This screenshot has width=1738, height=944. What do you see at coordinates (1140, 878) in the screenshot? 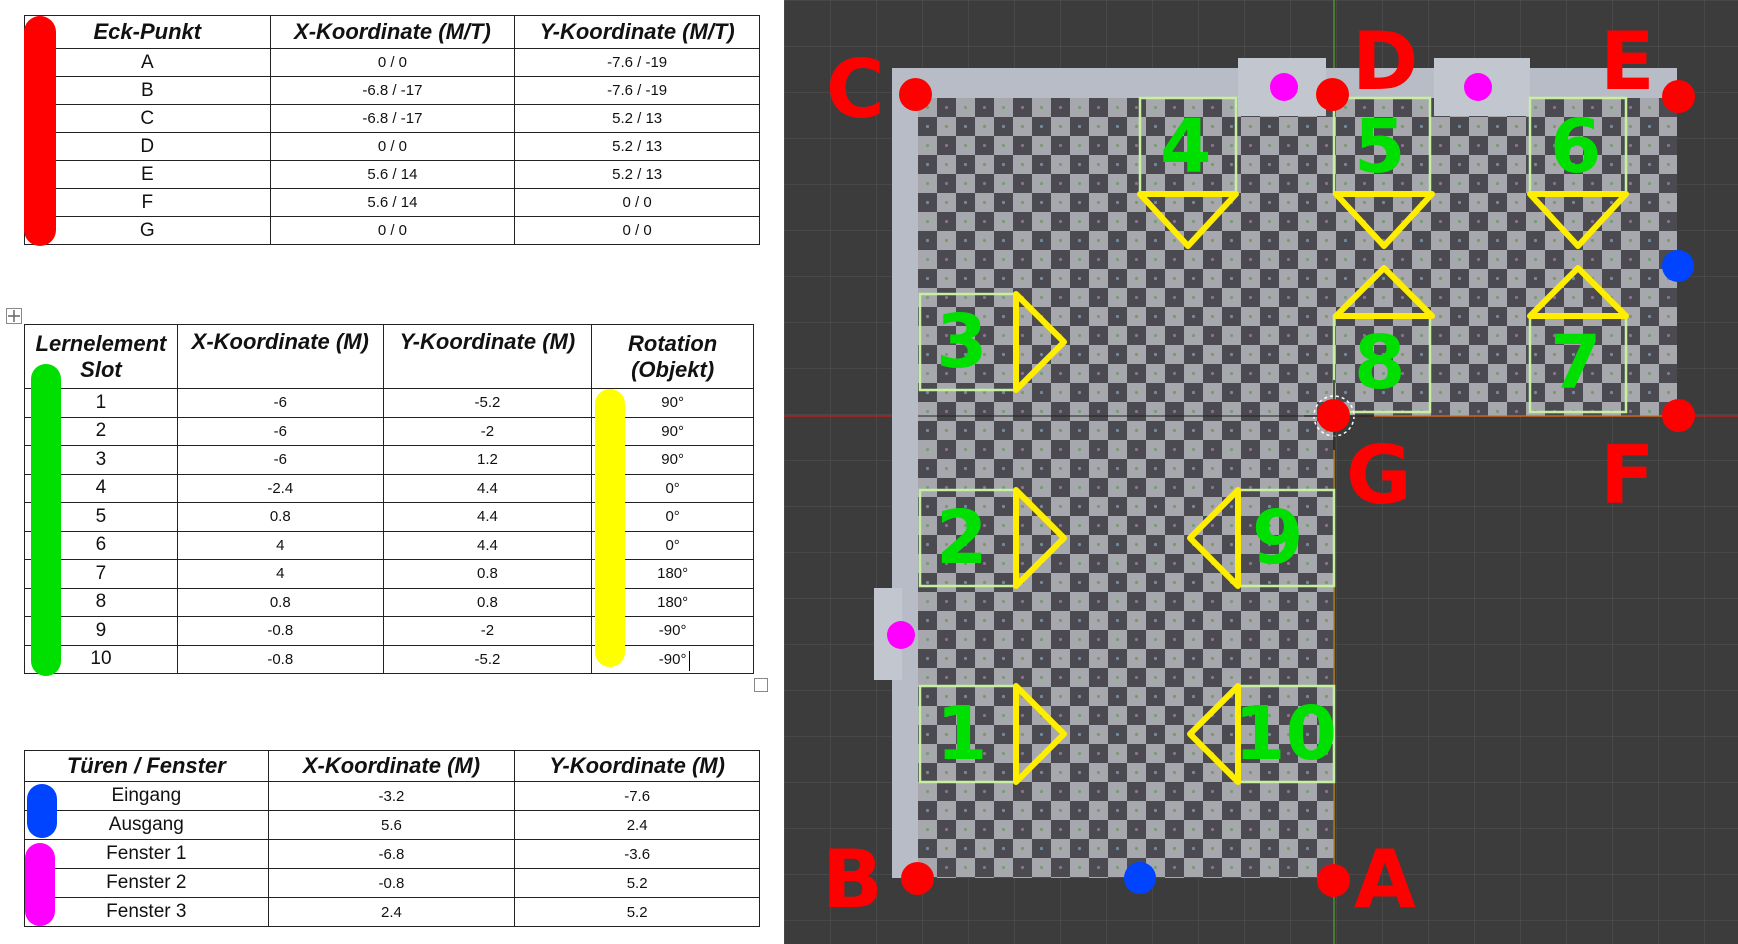
I see `entrance-marker` at bounding box center [1140, 878].